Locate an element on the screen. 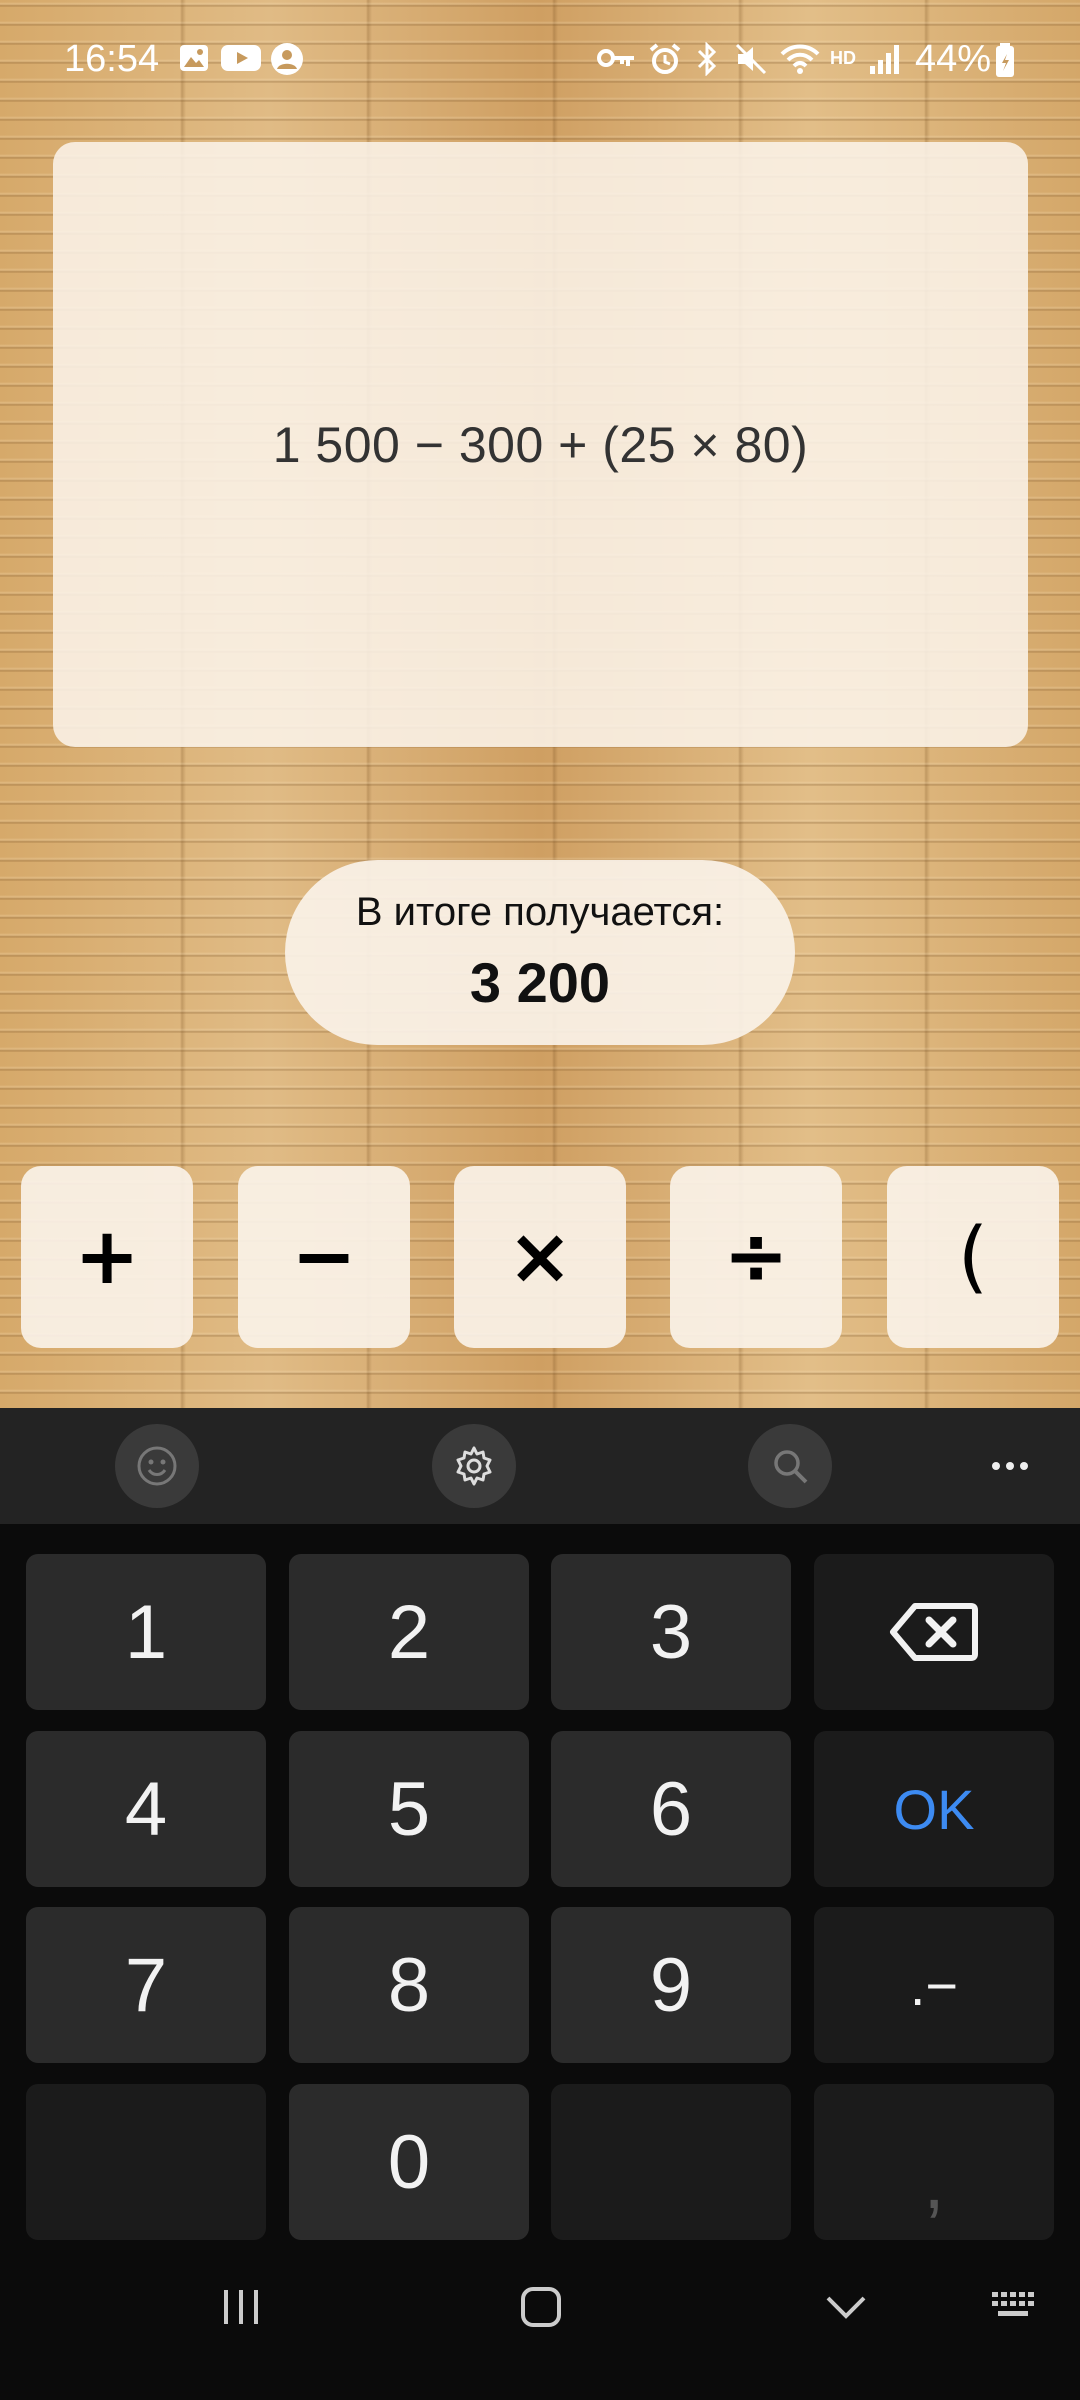  settings-icon is located at coordinates (474, 1466).